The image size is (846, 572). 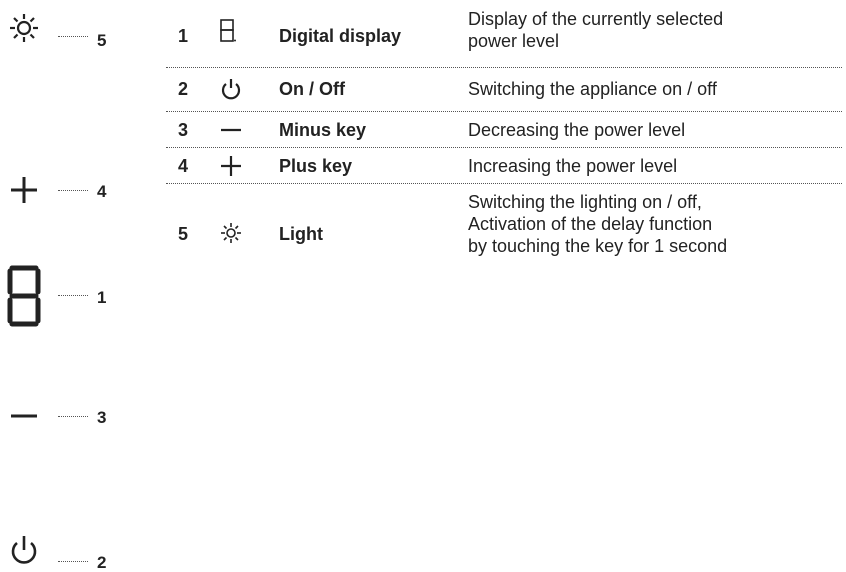 What do you see at coordinates (65, 551) in the screenshot?
I see `control-power: 2` at bounding box center [65, 551].